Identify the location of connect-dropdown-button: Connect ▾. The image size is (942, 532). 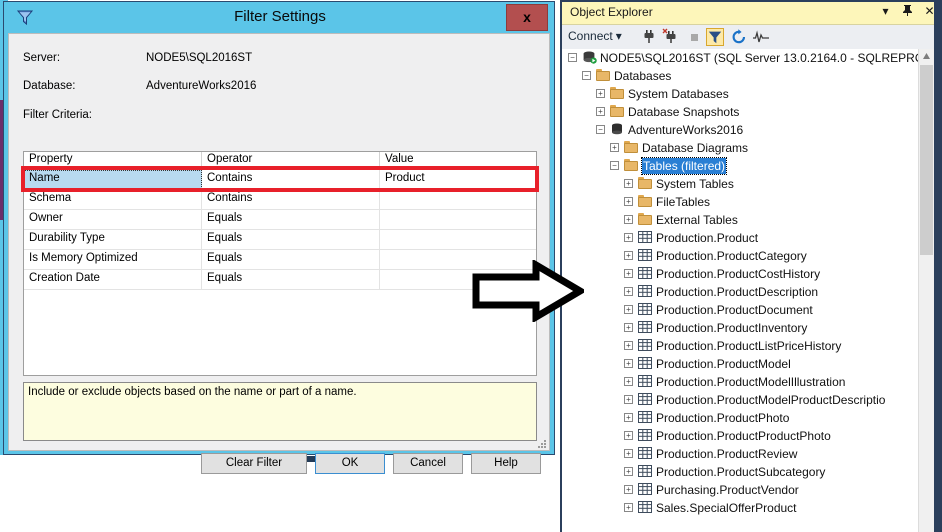
(595, 36).